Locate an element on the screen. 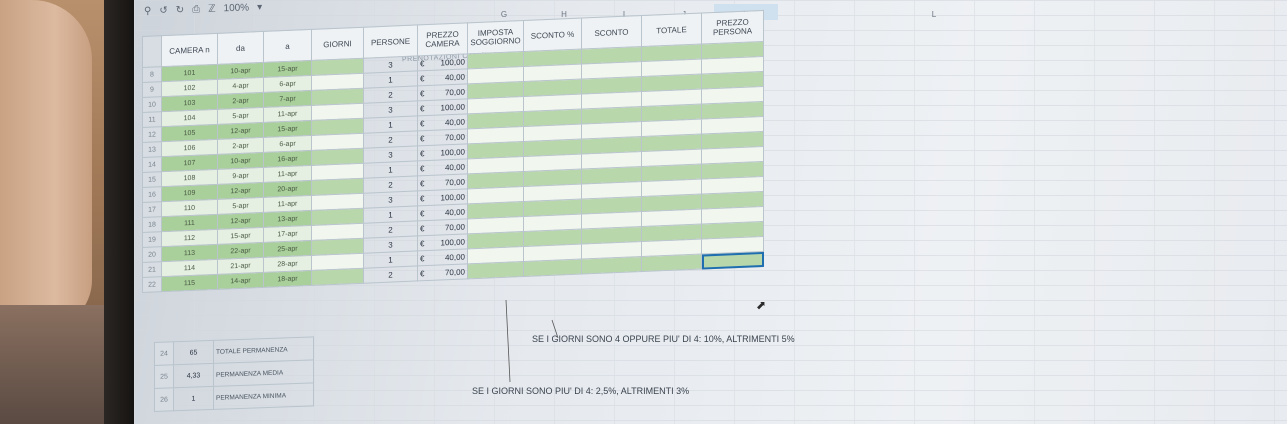 This screenshot has height=424, width=1287. corner-cell is located at coordinates (152, 51).